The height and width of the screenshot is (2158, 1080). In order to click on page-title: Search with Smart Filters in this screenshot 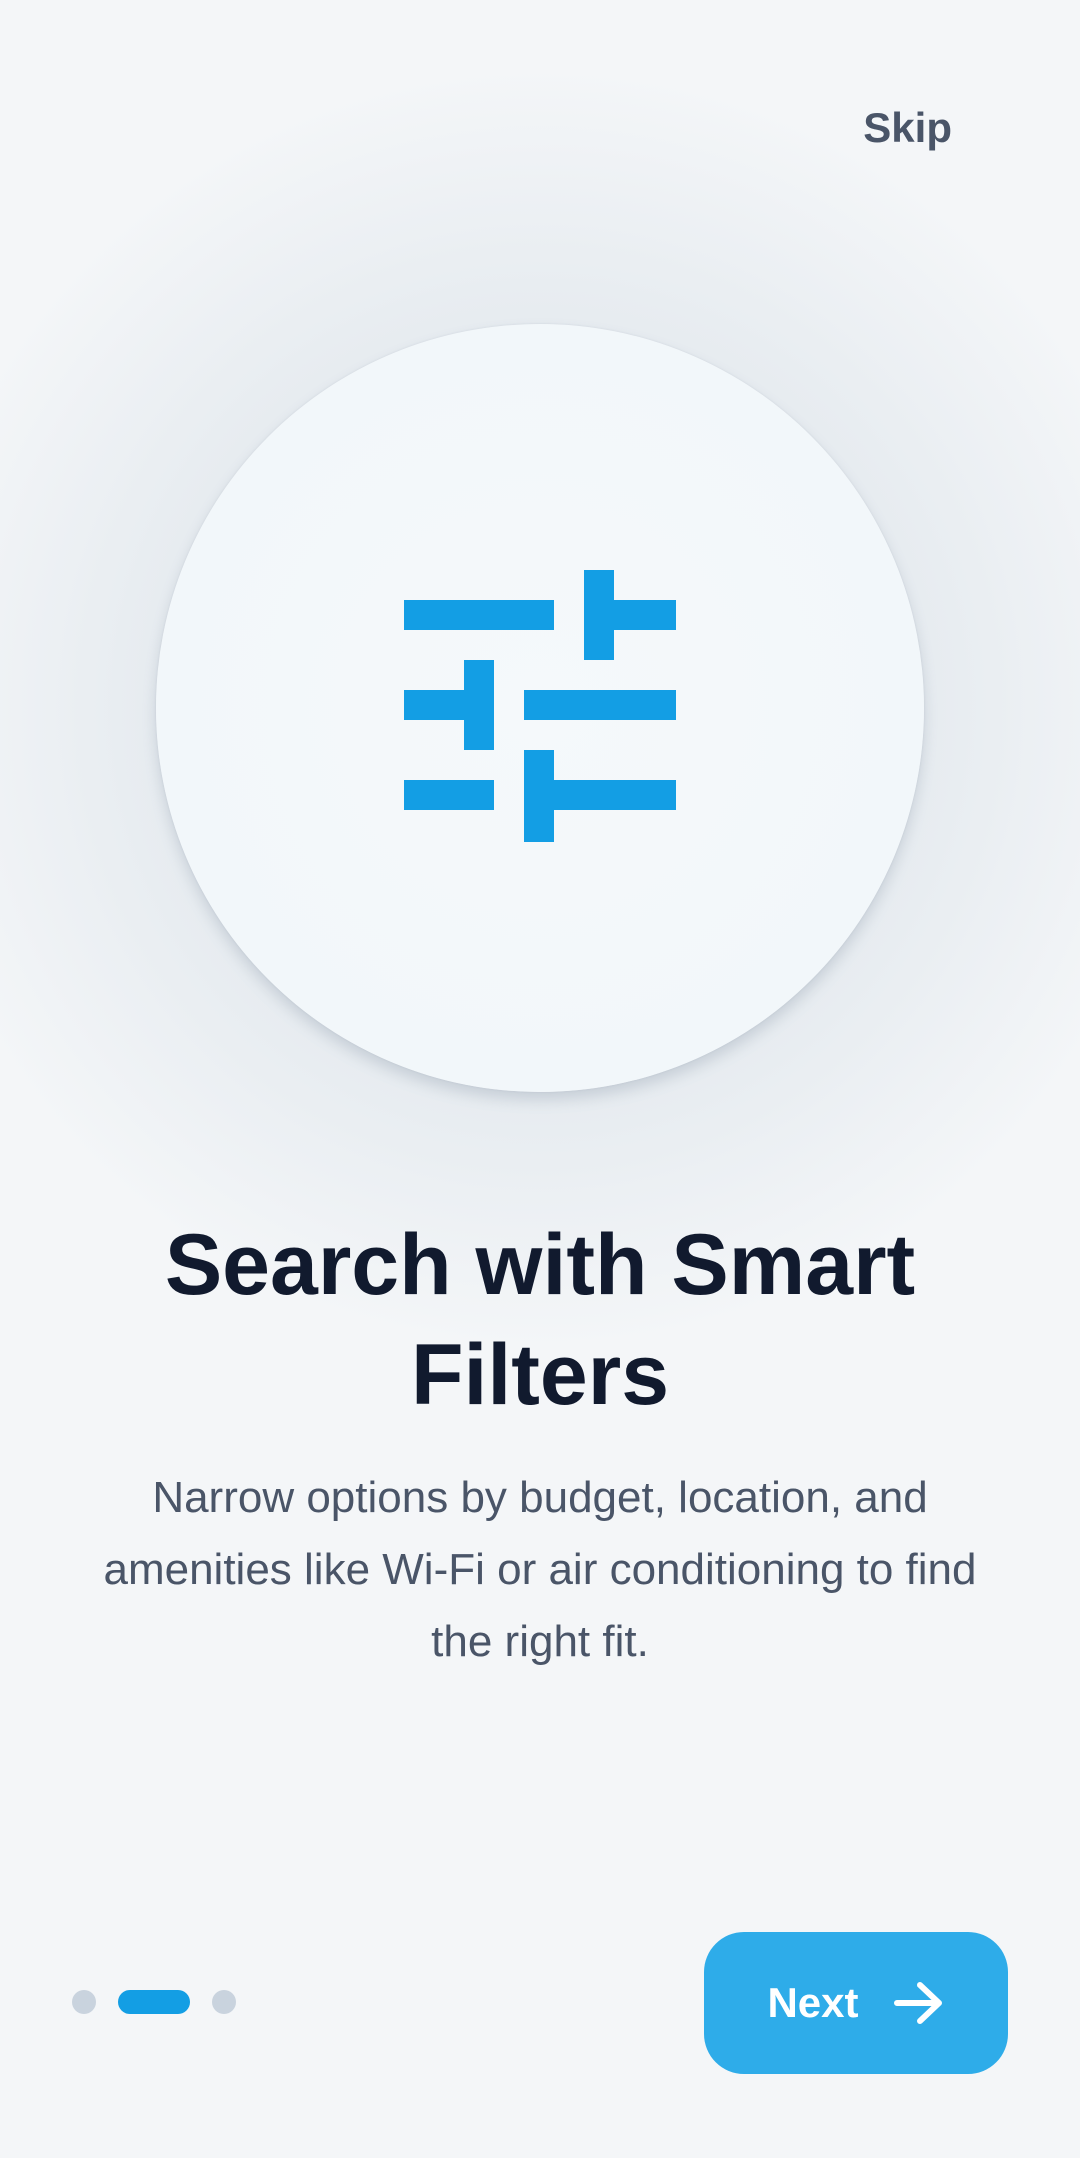, I will do `click(540, 1320)`.